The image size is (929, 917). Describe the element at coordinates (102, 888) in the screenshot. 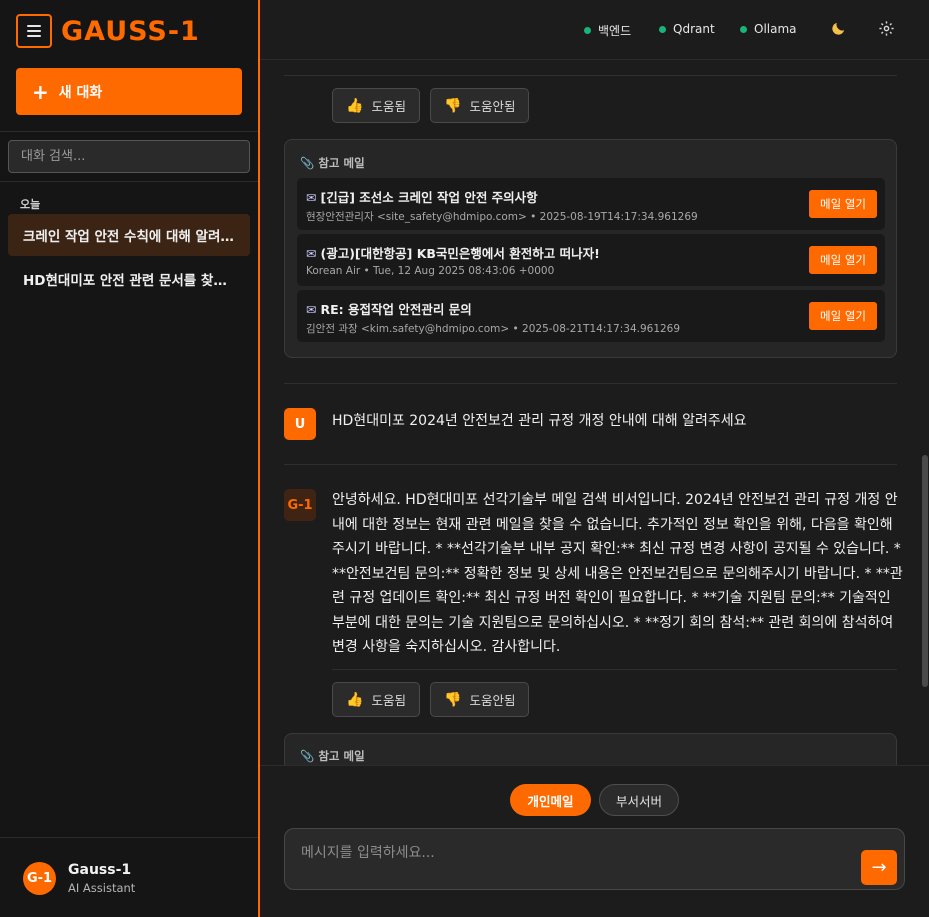

I see `profile-role: AI Assistant` at that location.